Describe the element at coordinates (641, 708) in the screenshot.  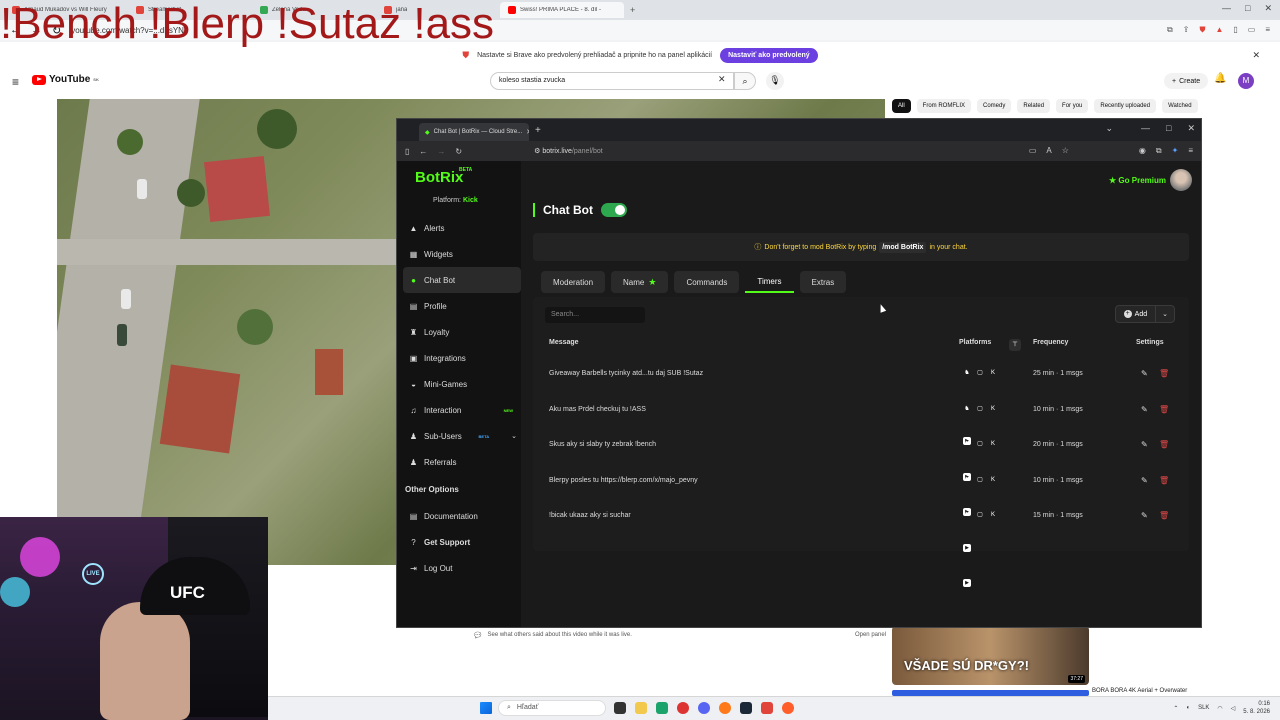
I see `file-explorer-icon` at that location.